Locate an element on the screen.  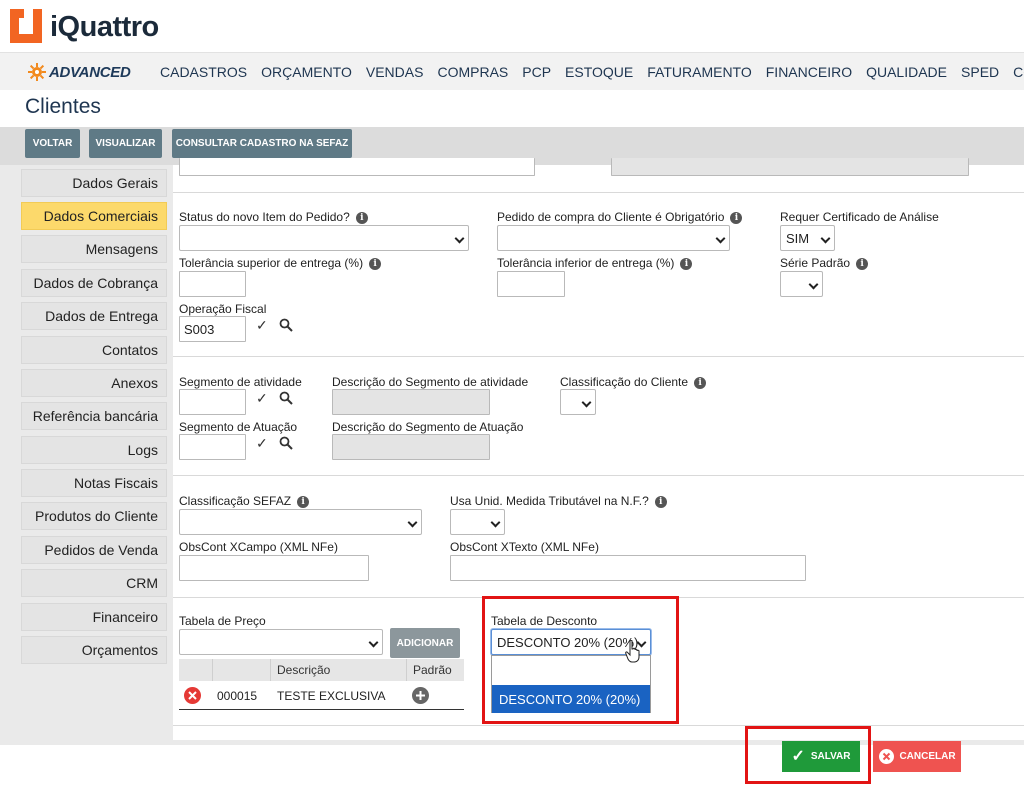
nav-conf: CONF is located at coordinates (1018, 72).